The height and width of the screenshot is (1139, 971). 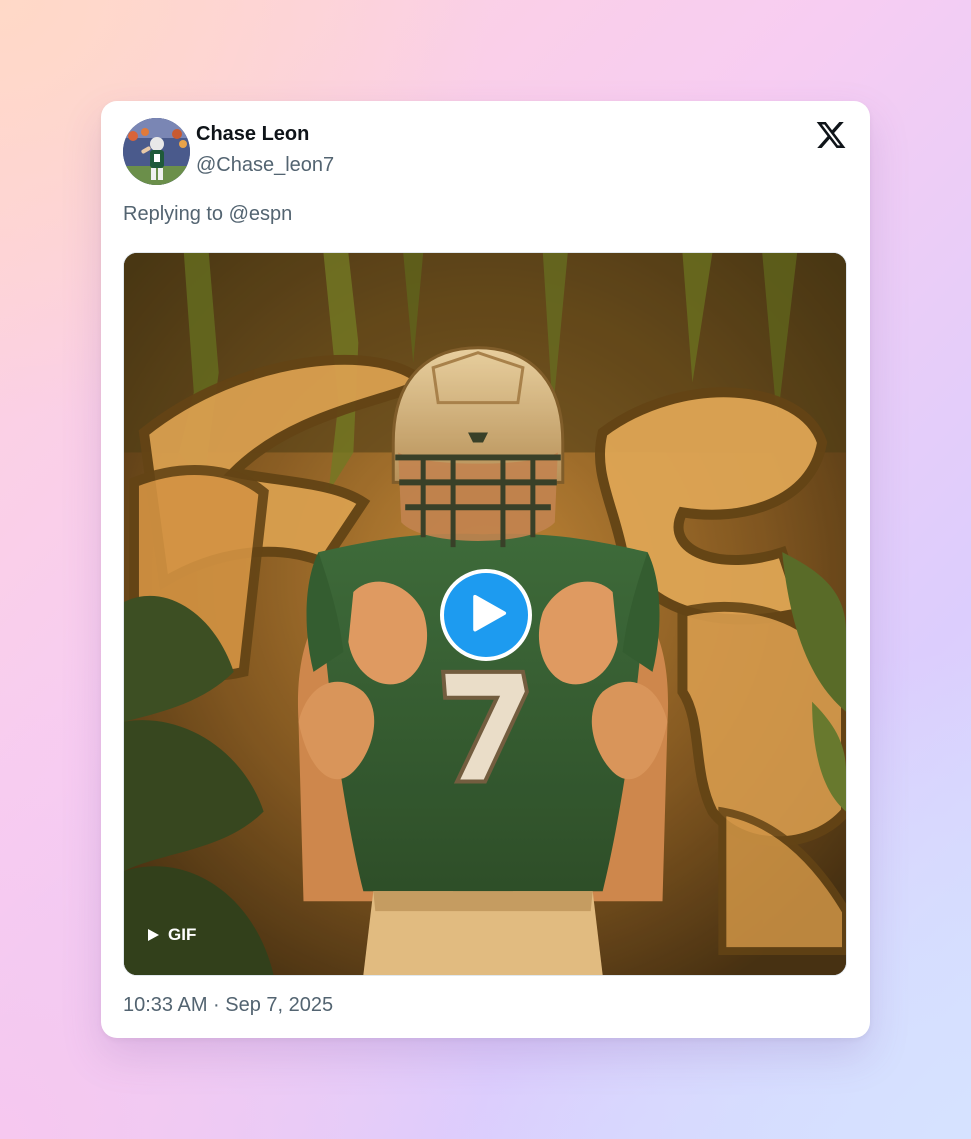 What do you see at coordinates (252, 134) in the screenshot?
I see `author-display-name: Chase Leon` at bounding box center [252, 134].